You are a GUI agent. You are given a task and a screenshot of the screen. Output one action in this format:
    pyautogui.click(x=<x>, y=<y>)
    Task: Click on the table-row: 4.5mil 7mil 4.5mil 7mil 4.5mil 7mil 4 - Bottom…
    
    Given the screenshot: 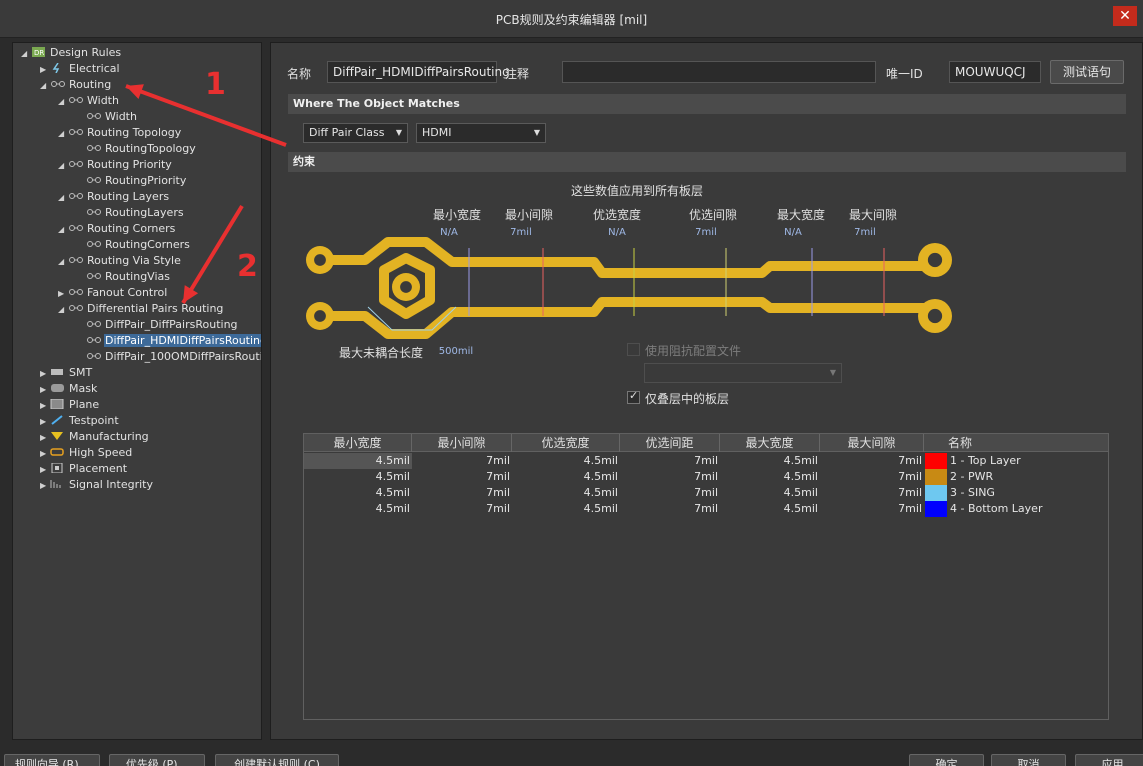 What is the action you would take?
    pyautogui.click(x=706, y=509)
    